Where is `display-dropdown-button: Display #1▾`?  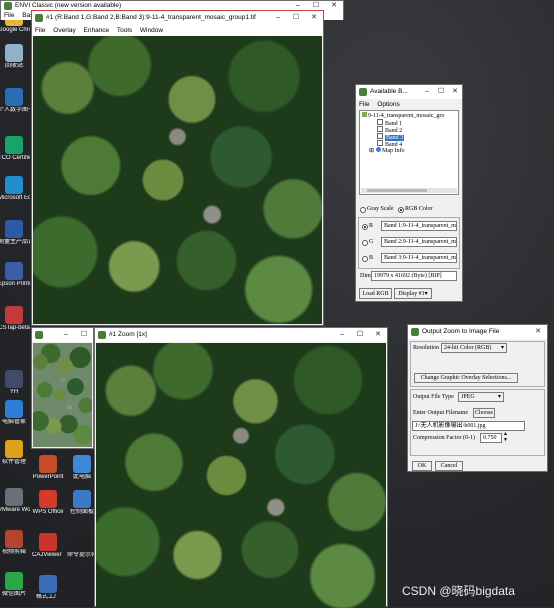
display-dropdown-button: Display #1▾ is located at coordinates (413, 293).